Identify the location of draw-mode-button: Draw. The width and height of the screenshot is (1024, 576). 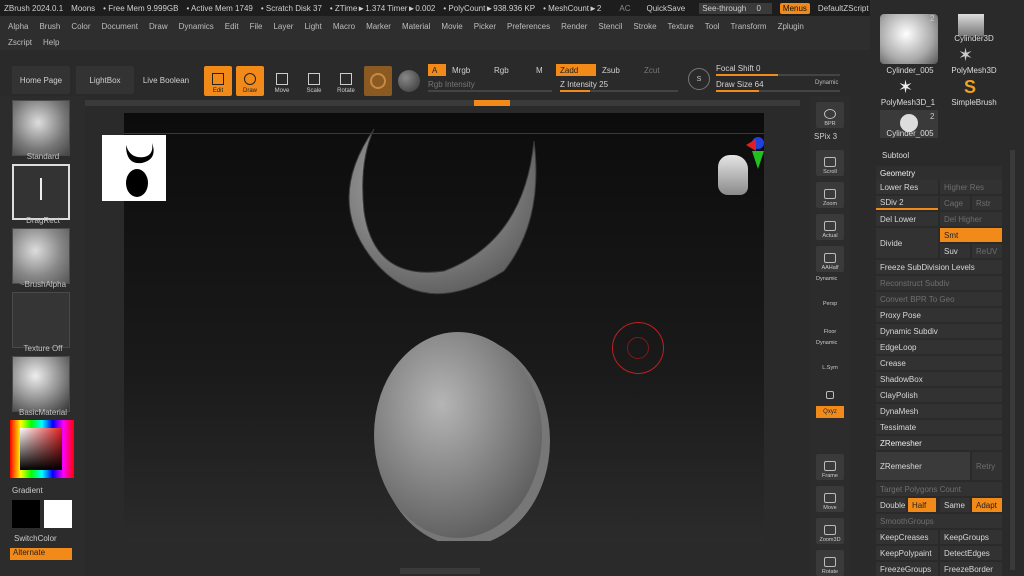
(250, 81).